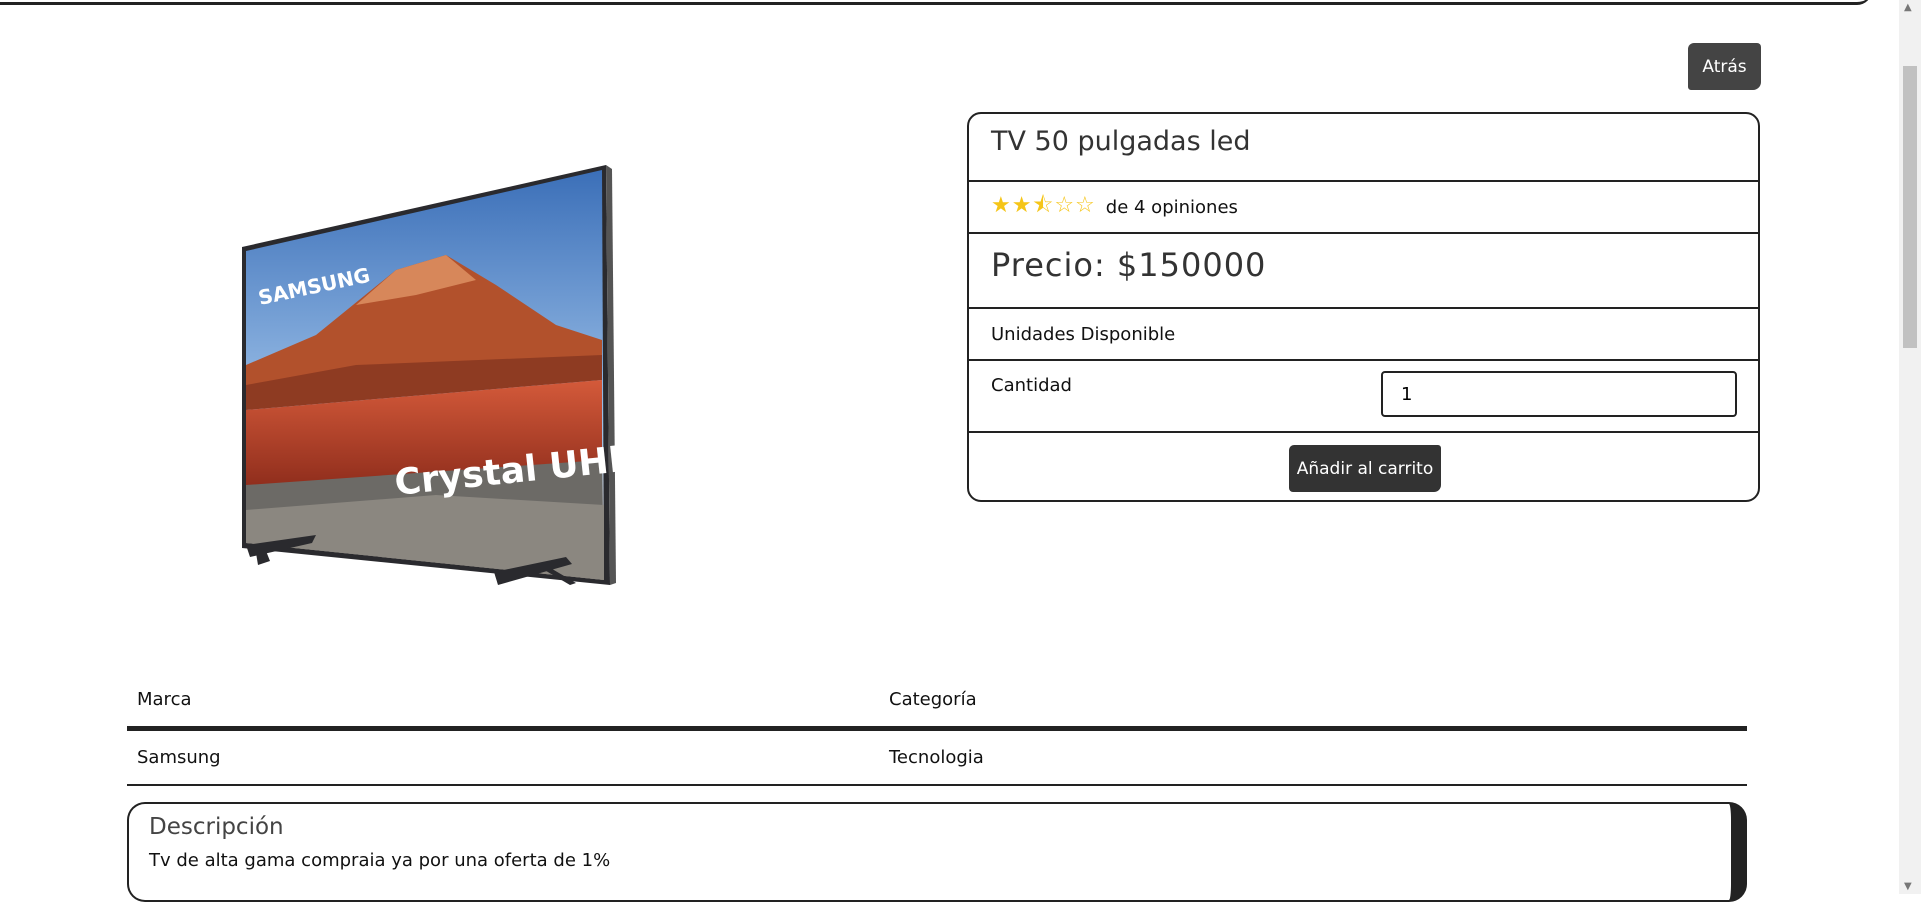  I want to click on stock-label: Unidades Disponible, so click(1083, 334).